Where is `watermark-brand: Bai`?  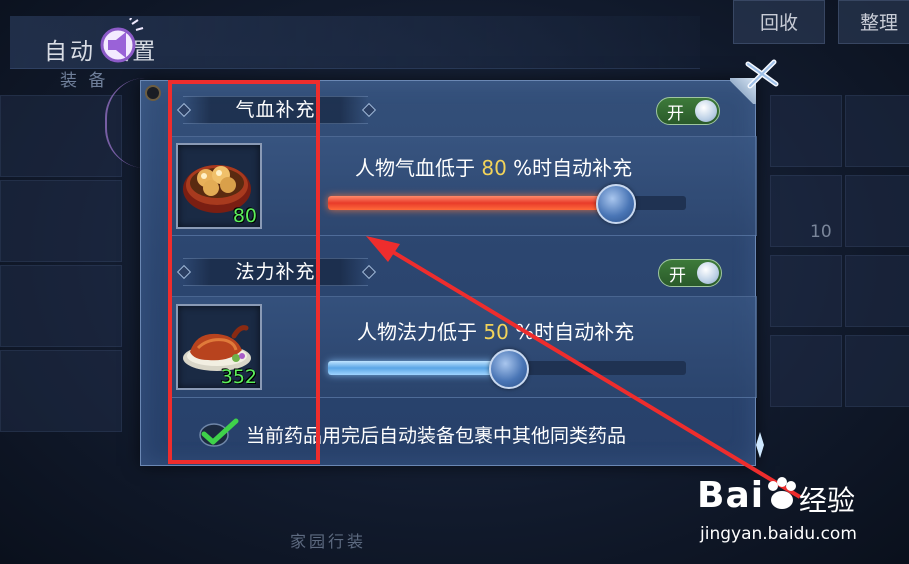
watermark-brand: Bai is located at coordinates (731, 495).